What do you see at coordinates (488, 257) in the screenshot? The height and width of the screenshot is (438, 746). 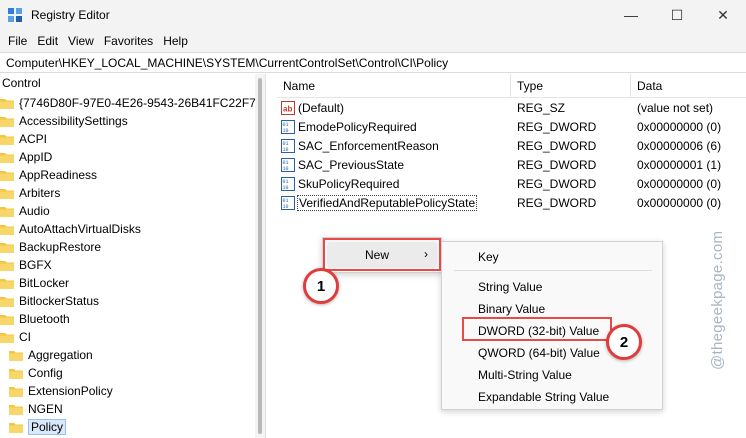 I see `submenu-key: Key` at bounding box center [488, 257].